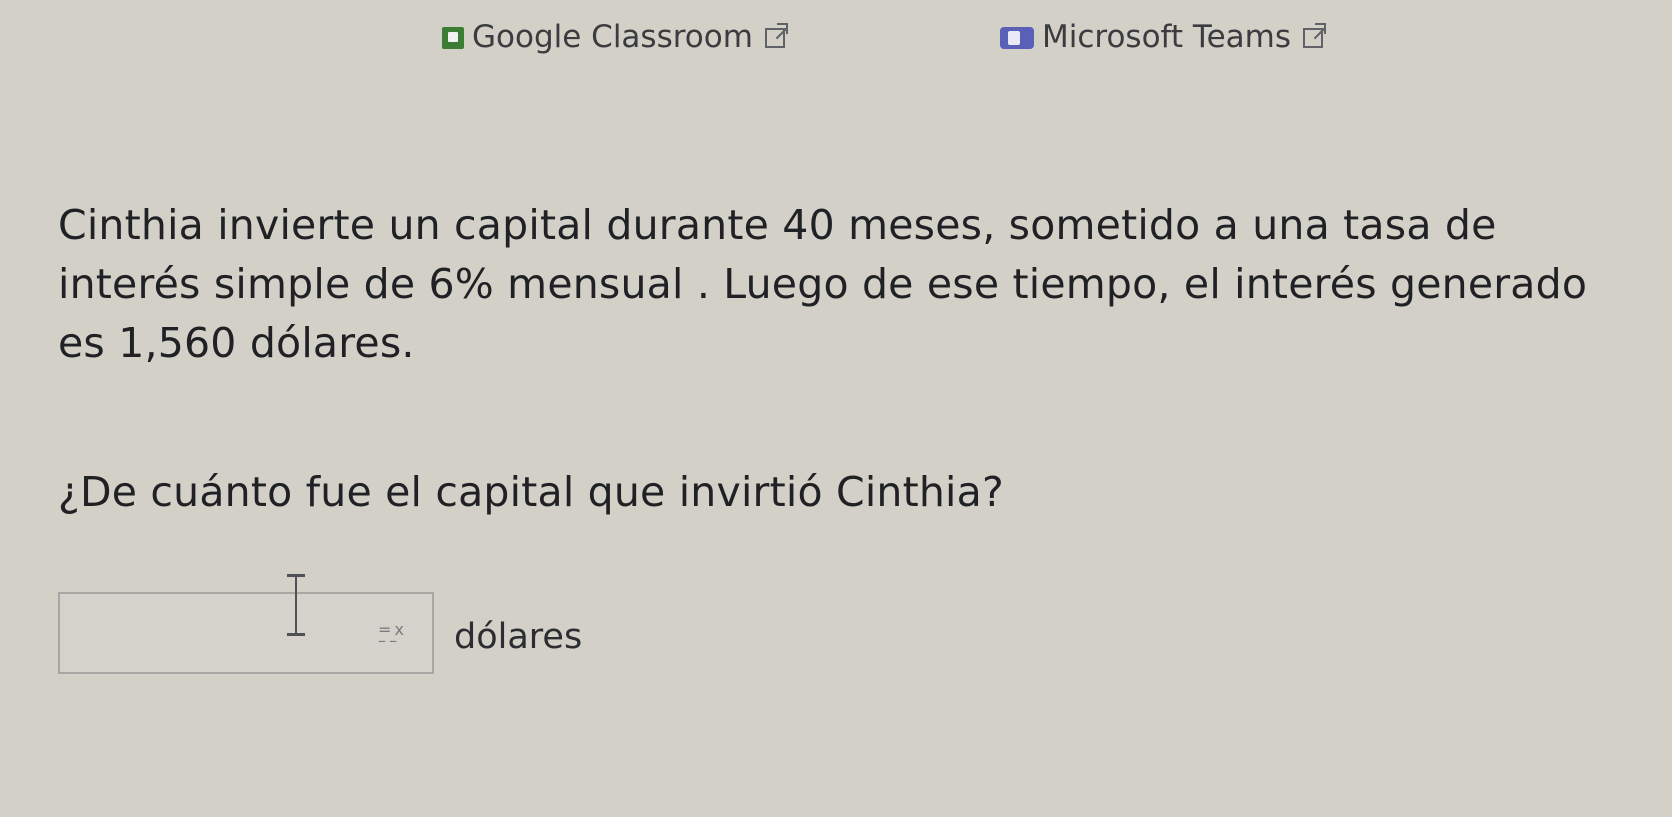 The height and width of the screenshot is (817, 1672). I want to click on google-classroom-icon, so click(453, 37).